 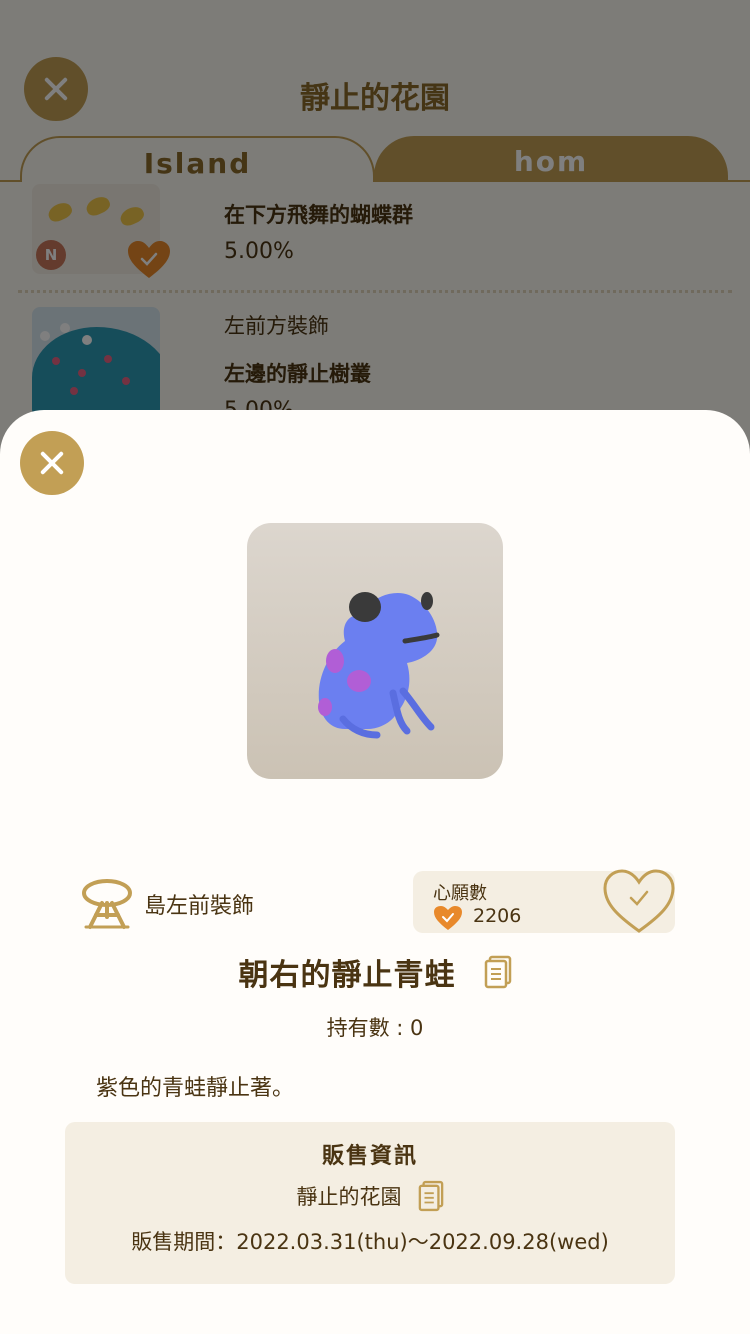 I want to click on item-title: 朝右的靜止青蛙, so click(x=347, y=975).